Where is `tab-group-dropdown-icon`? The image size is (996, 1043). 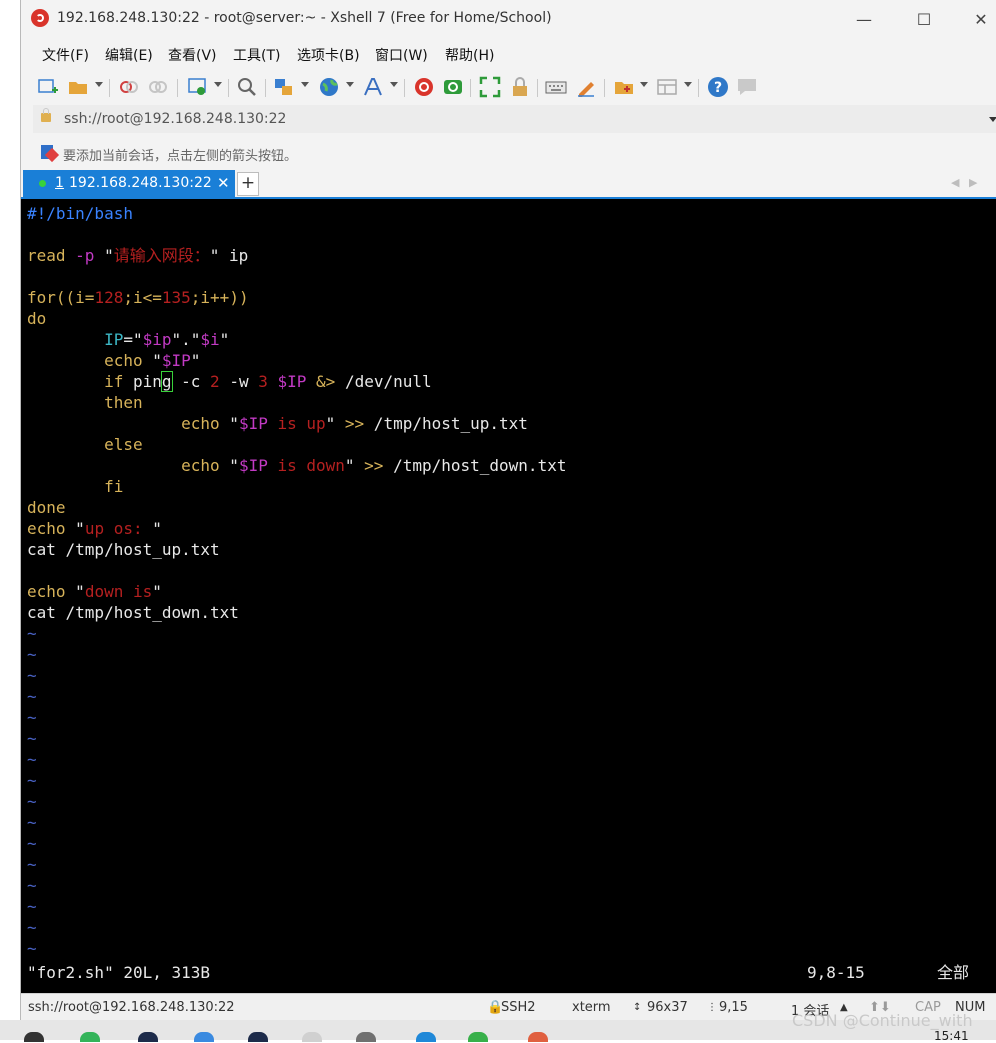
tab-group-dropdown-icon is located at coordinates (644, 84).